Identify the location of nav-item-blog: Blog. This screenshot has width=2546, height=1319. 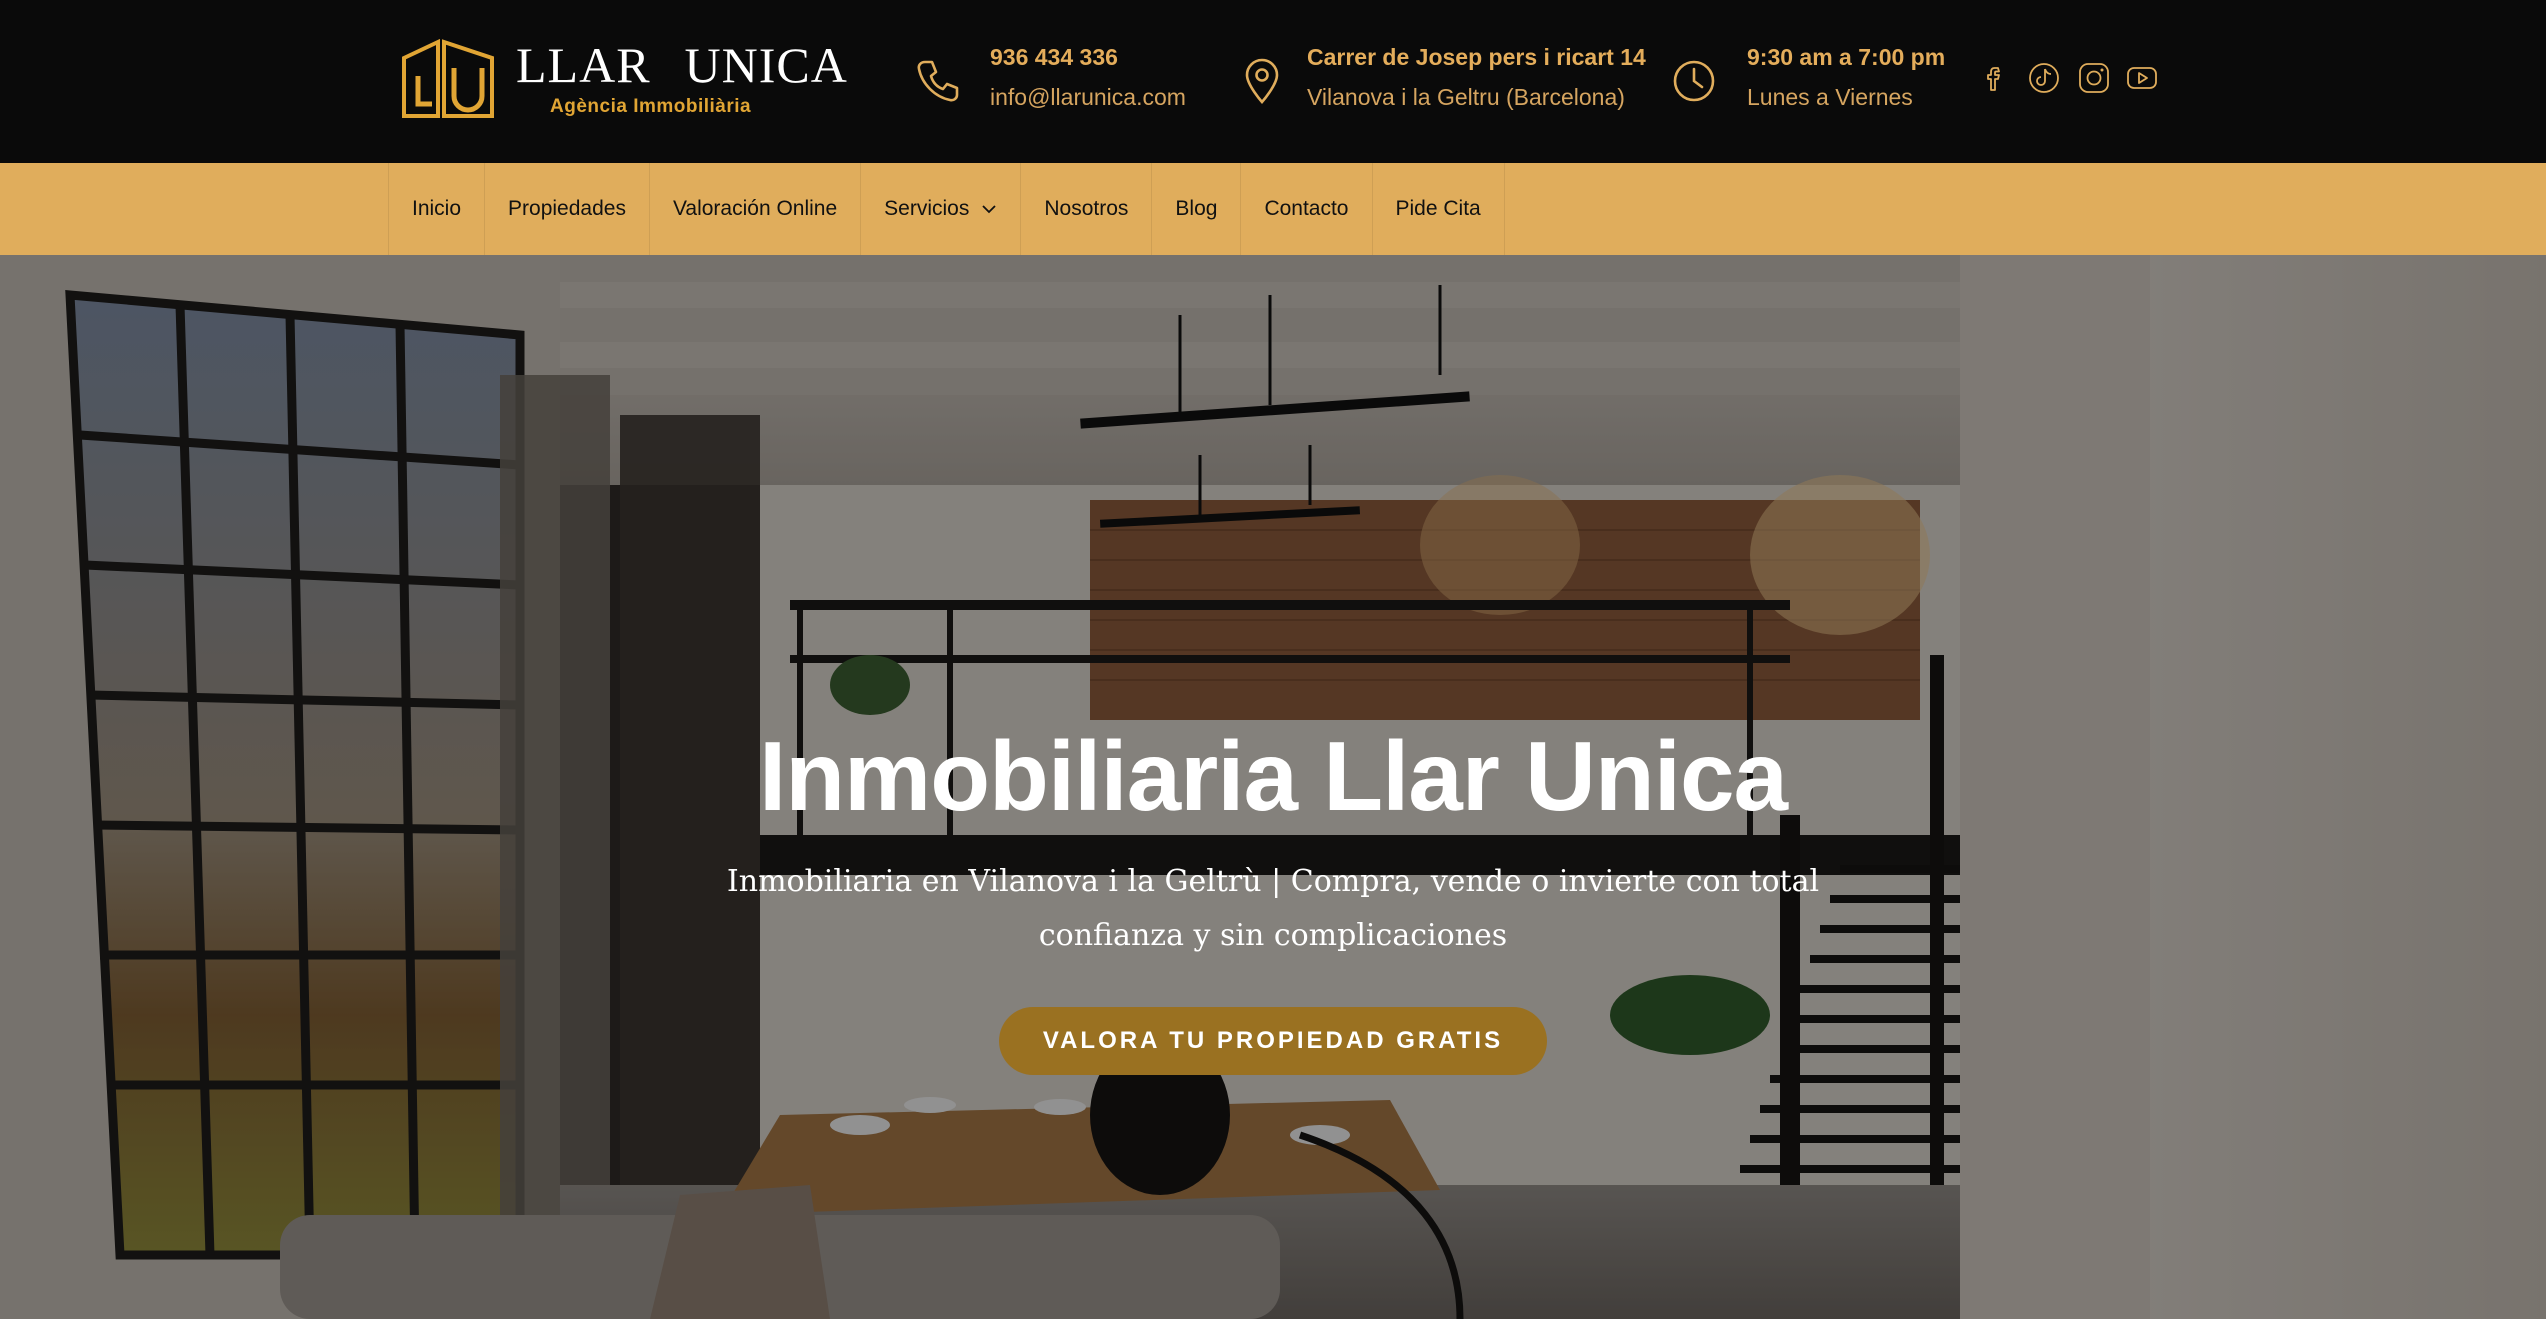
(1197, 209).